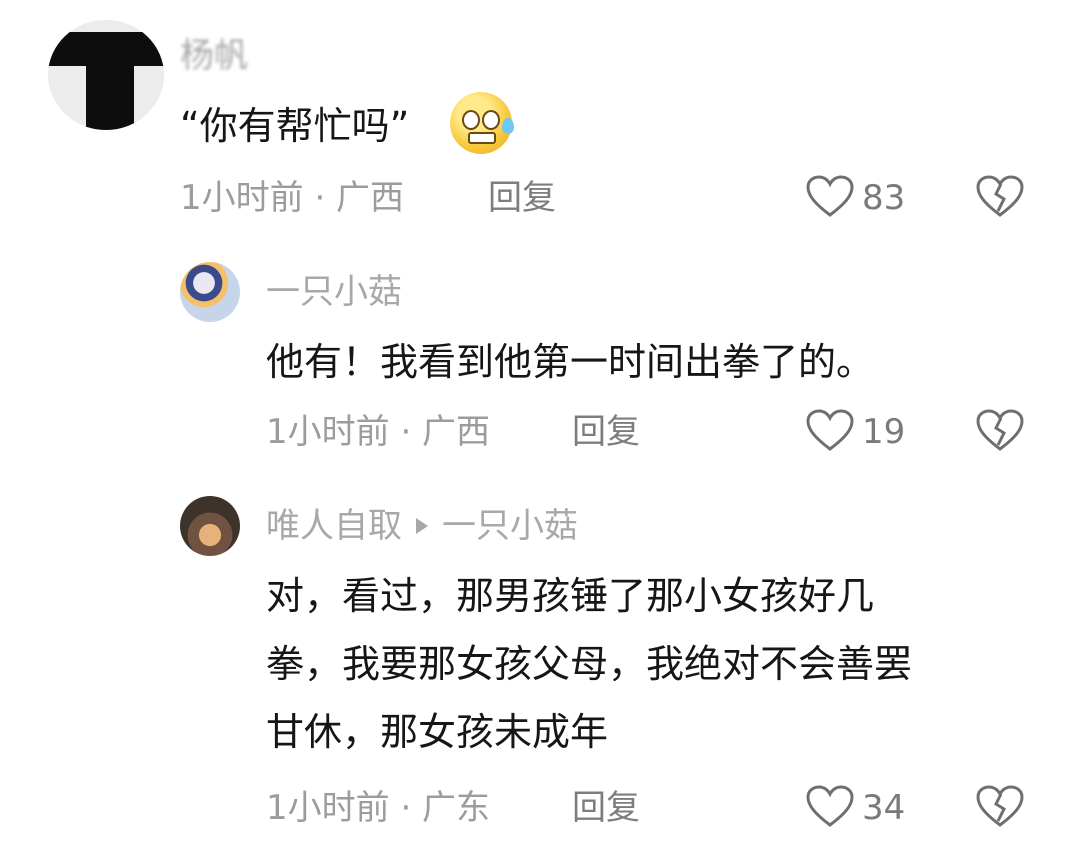 The width and height of the screenshot is (1080, 852). Describe the element at coordinates (482, 123) in the screenshot. I see `anxious-sweat-emoji-icon` at that location.